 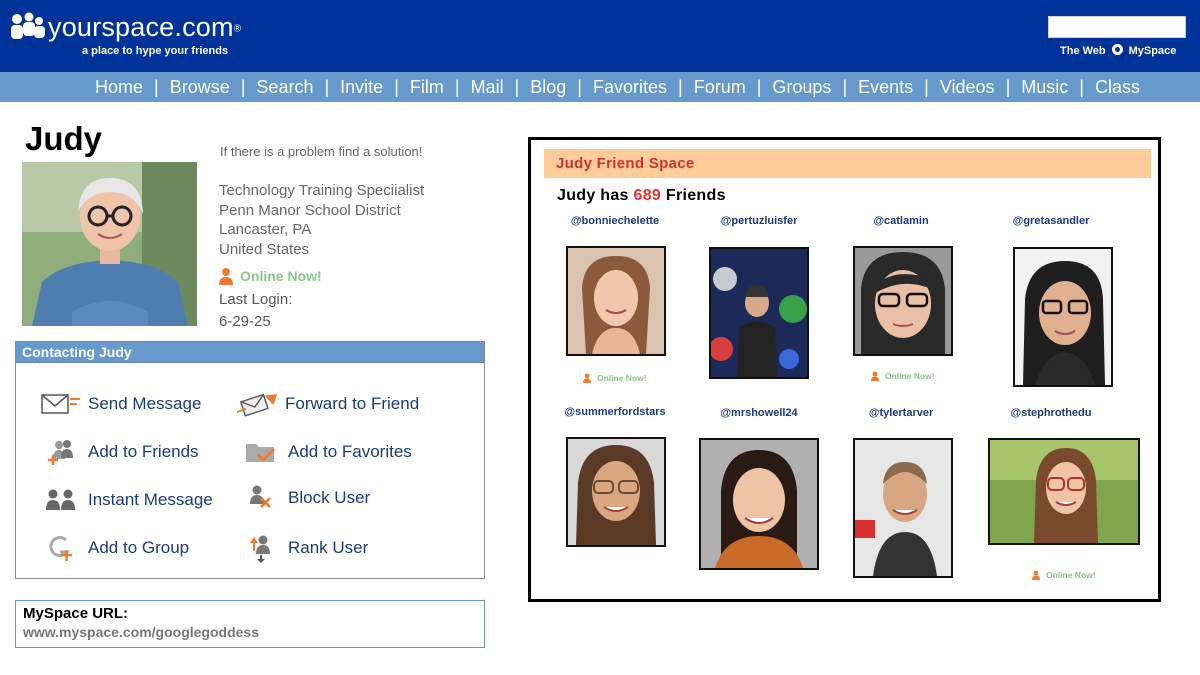 What do you see at coordinates (759, 413) in the screenshot?
I see `friend-handle: @mrshowell24` at bounding box center [759, 413].